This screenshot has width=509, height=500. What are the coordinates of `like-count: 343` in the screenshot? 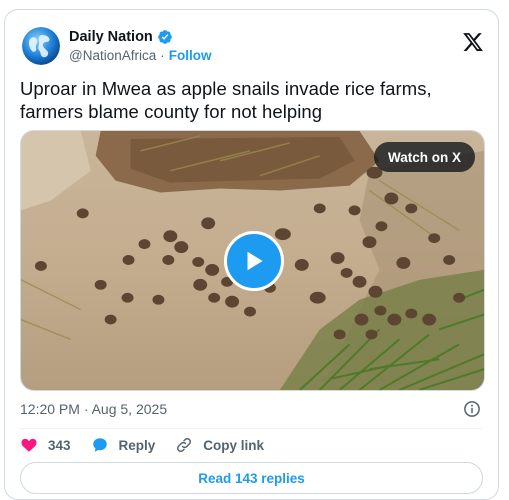 It's located at (59, 445).